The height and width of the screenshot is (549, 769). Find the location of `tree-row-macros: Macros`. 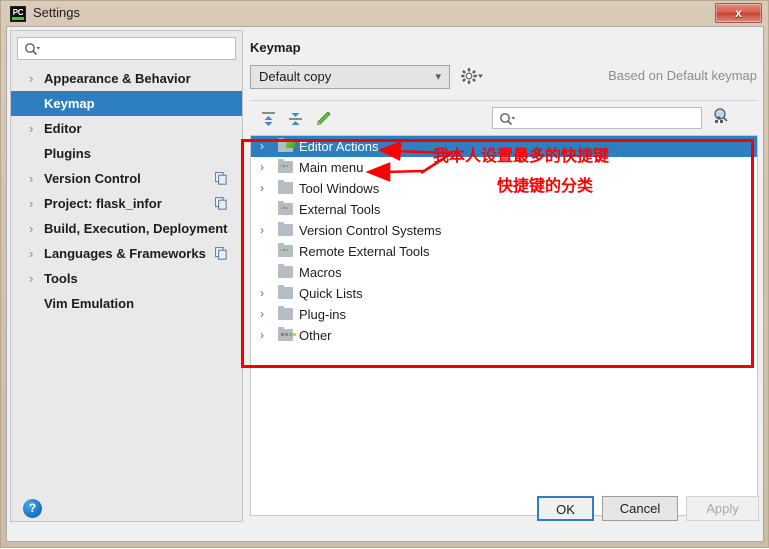

tree-row-macros: Macros is located at coordinates (504, 272).